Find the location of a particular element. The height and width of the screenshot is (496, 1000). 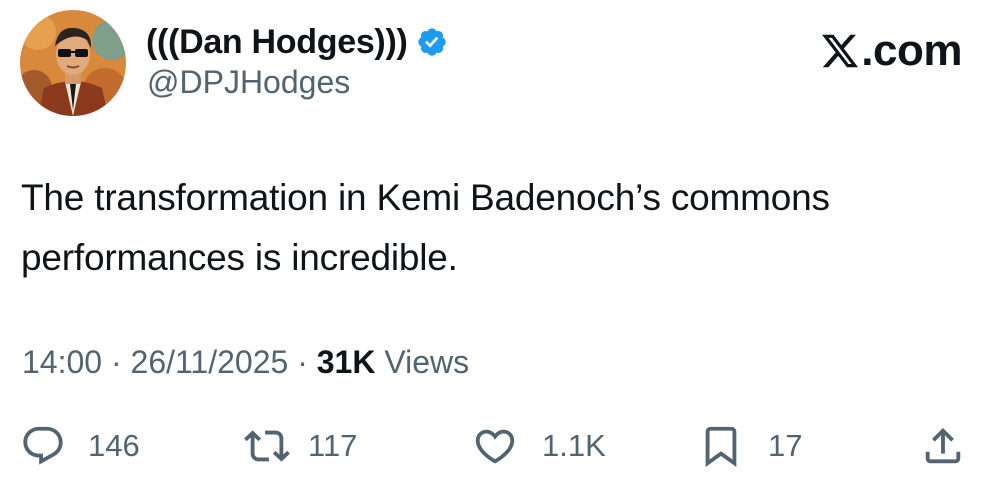

avatar is located at coordinates (73, 63).